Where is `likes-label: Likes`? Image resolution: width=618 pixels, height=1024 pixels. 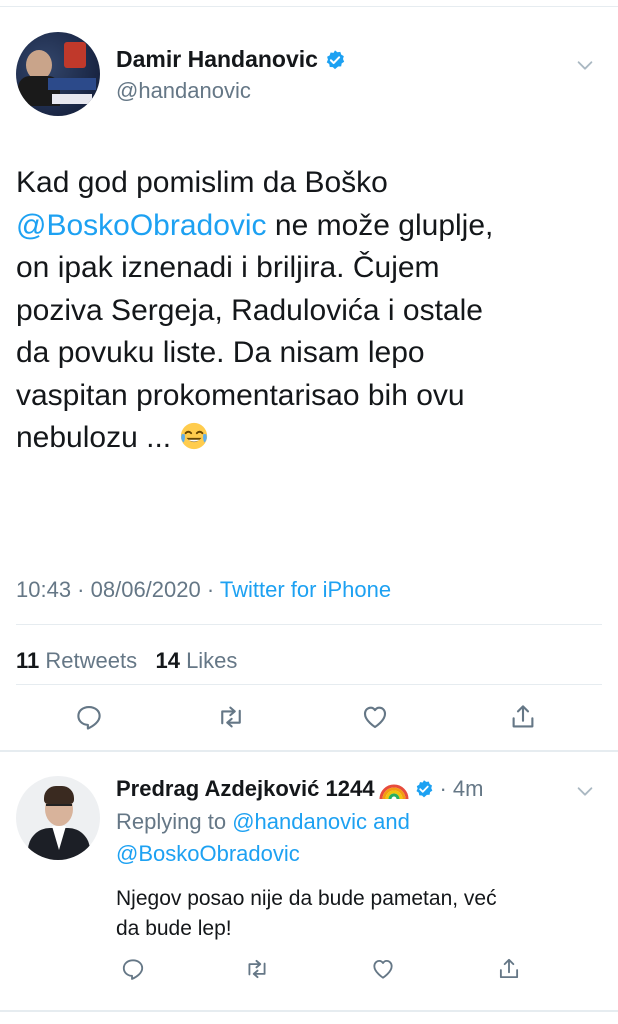
likes-label: Likes is located at coordinates (212, 660).